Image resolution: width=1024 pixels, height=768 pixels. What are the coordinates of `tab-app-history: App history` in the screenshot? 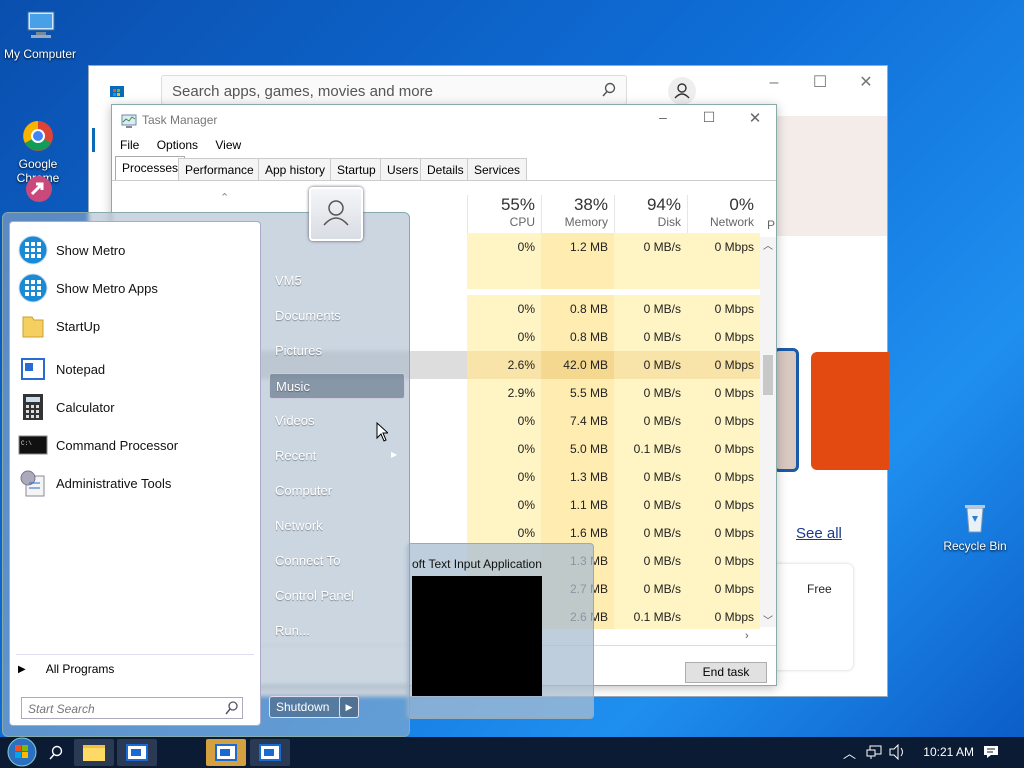 It's located at (295, 169).